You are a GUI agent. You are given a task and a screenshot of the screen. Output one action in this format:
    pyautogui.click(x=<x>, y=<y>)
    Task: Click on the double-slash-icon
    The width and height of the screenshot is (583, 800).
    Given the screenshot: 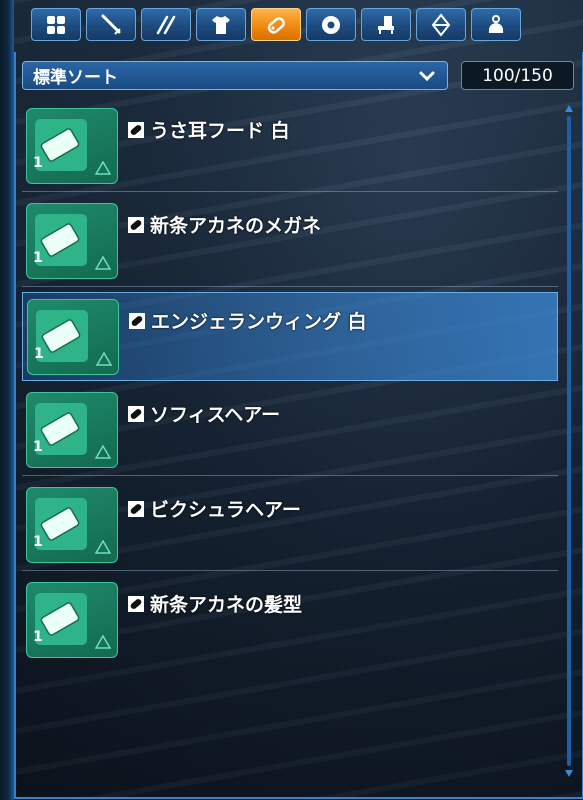 What is the action you would take?
    pyautogui.click(x=166, y=24)
    